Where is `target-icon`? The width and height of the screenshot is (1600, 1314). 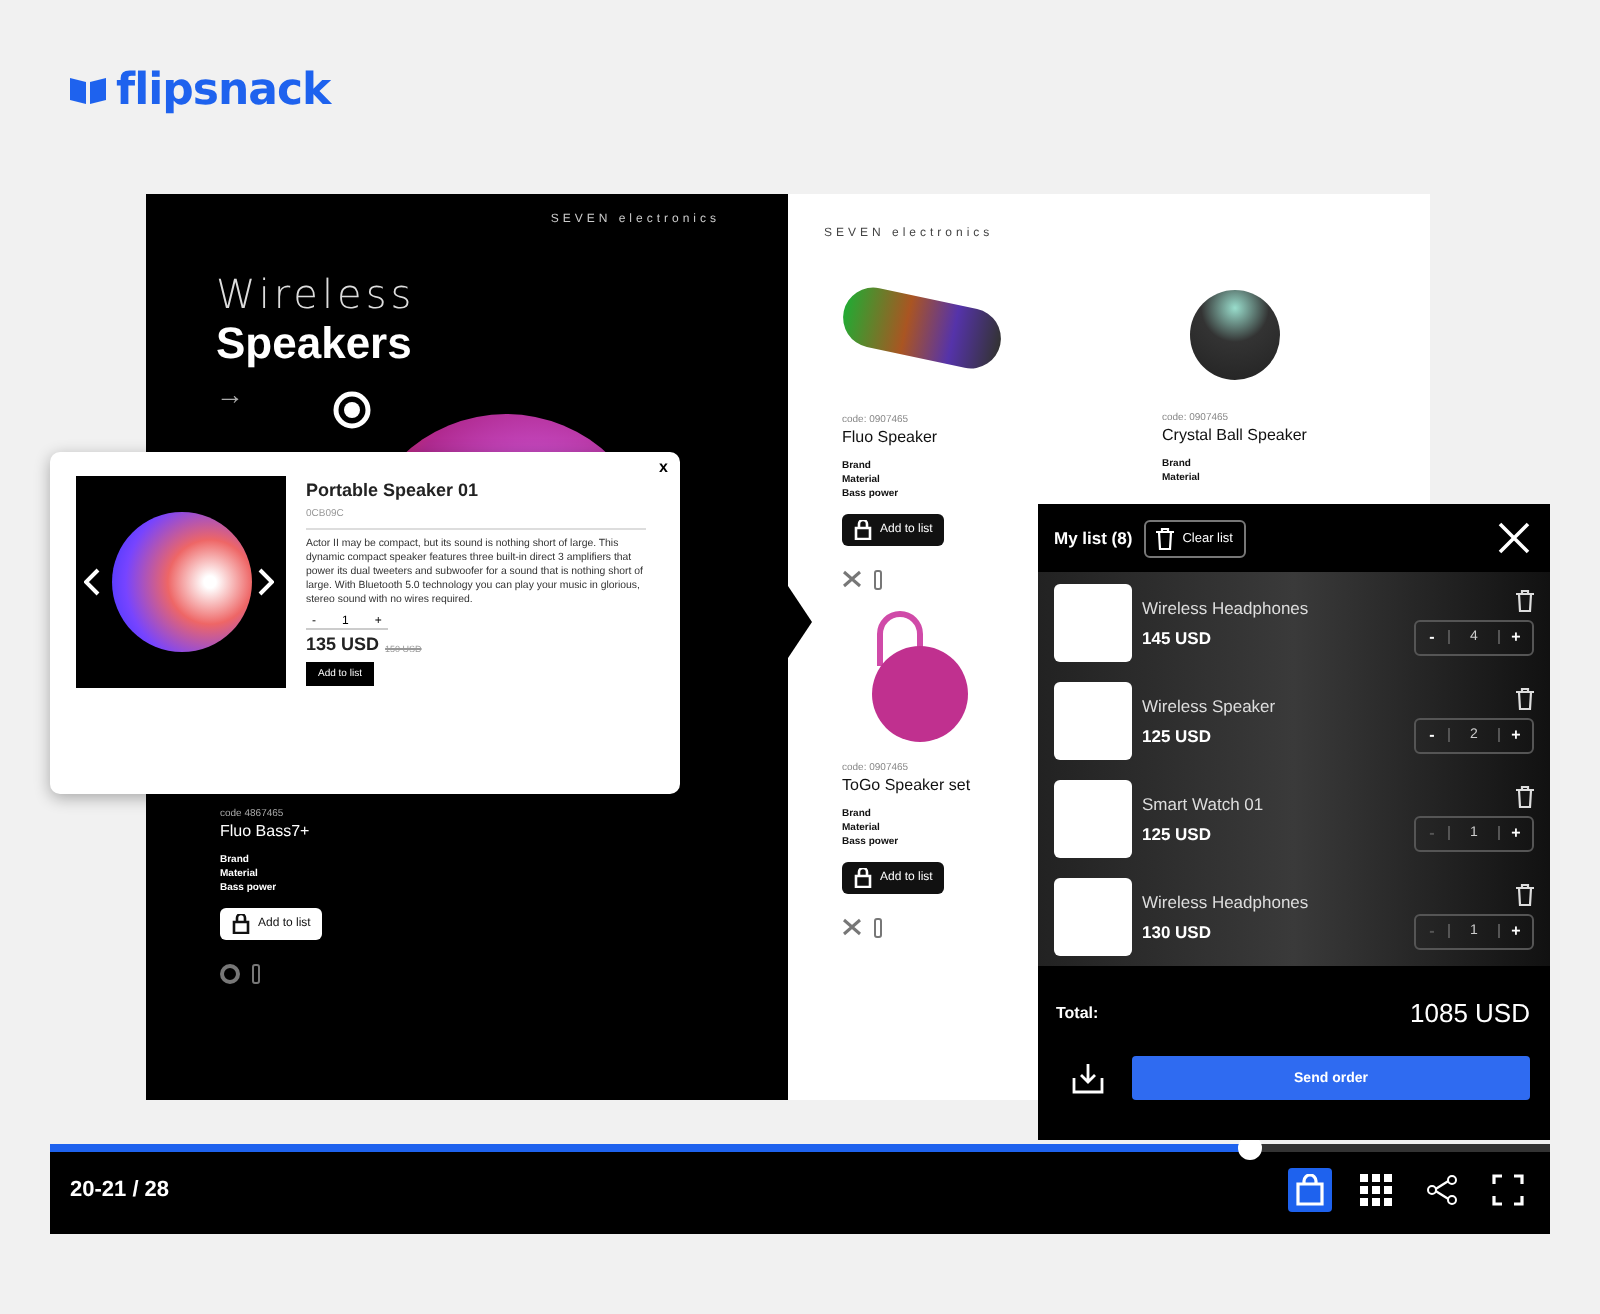 target-icon is located at coordinates (352, 410).